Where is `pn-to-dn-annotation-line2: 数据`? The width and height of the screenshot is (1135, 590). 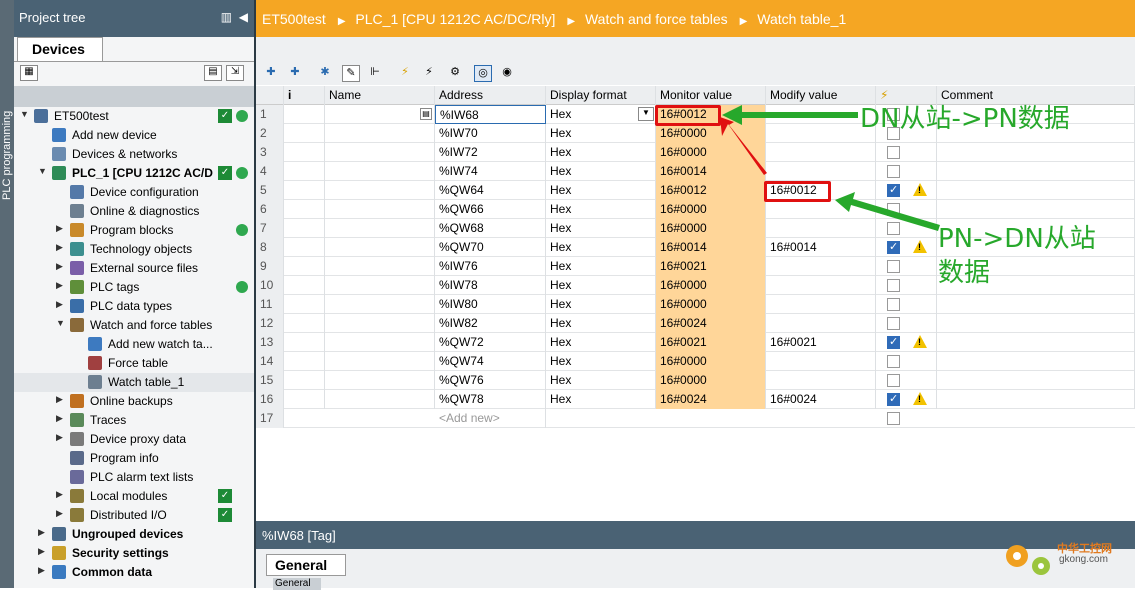
pn-to-dn-annotation-line2: 数据 is located at coordinates (964, 273).